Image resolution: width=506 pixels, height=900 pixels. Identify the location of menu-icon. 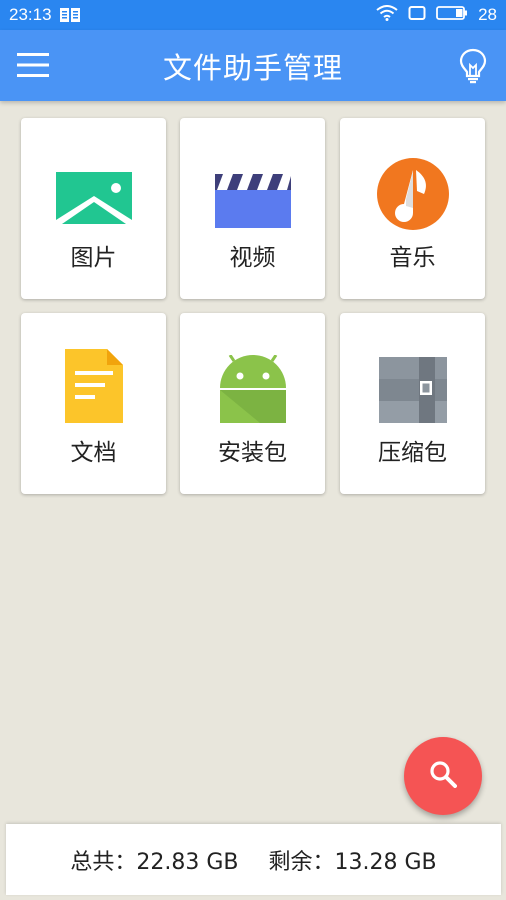
(33, 65).